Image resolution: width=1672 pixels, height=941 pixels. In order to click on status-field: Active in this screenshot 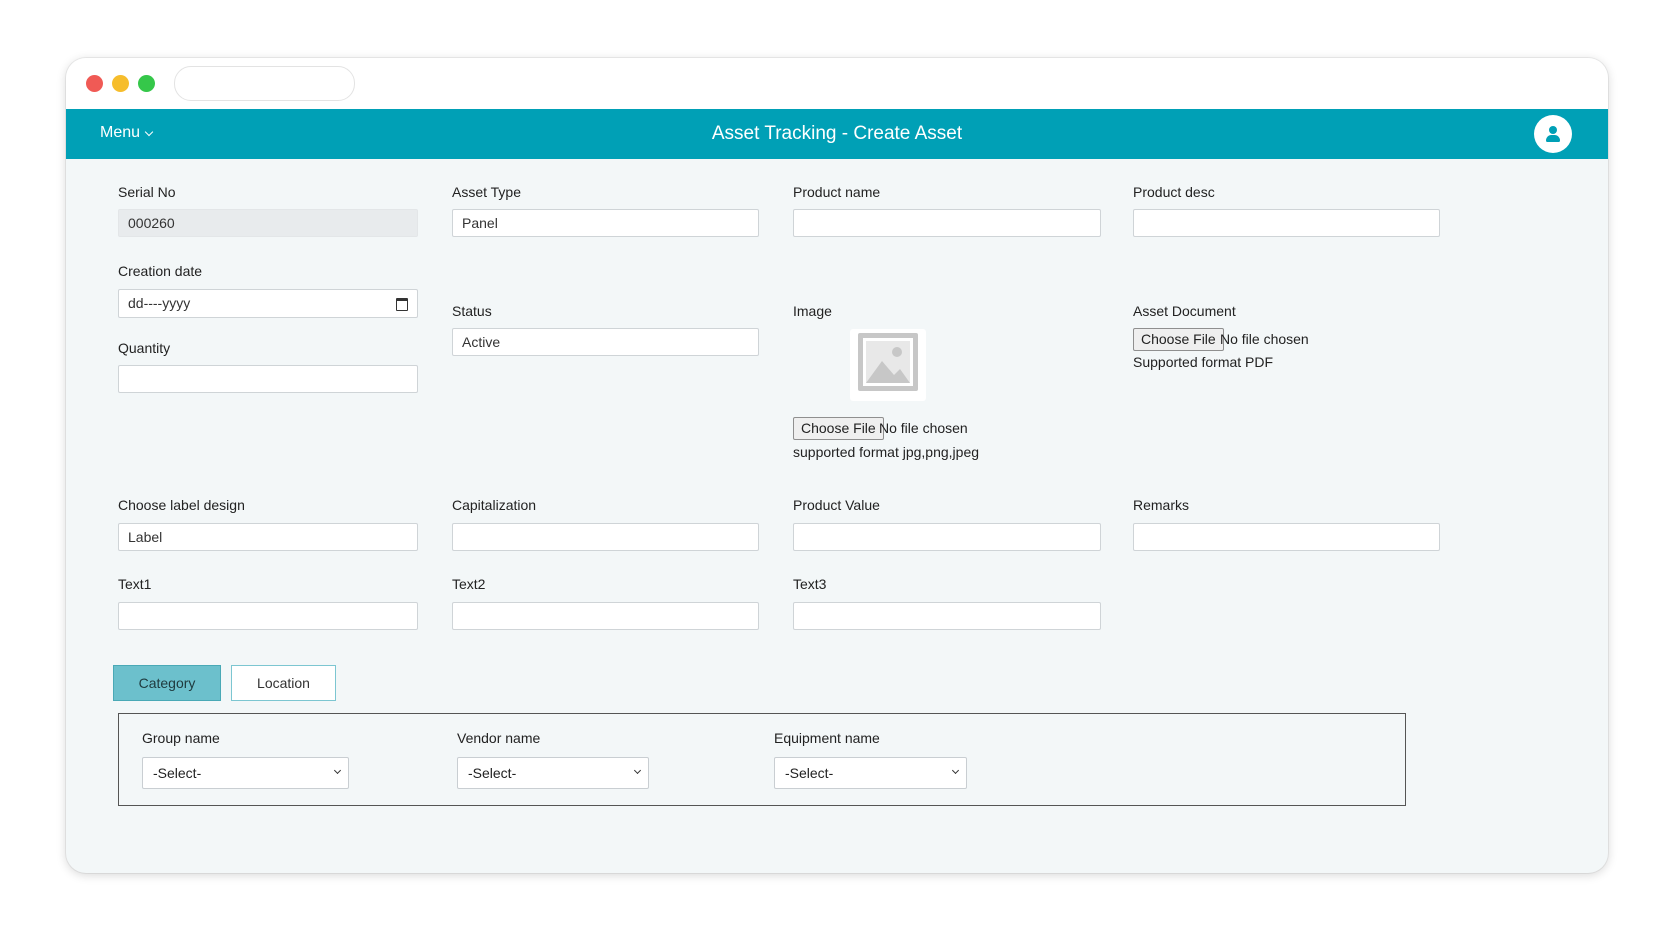, I will do `click(605, 342)`.